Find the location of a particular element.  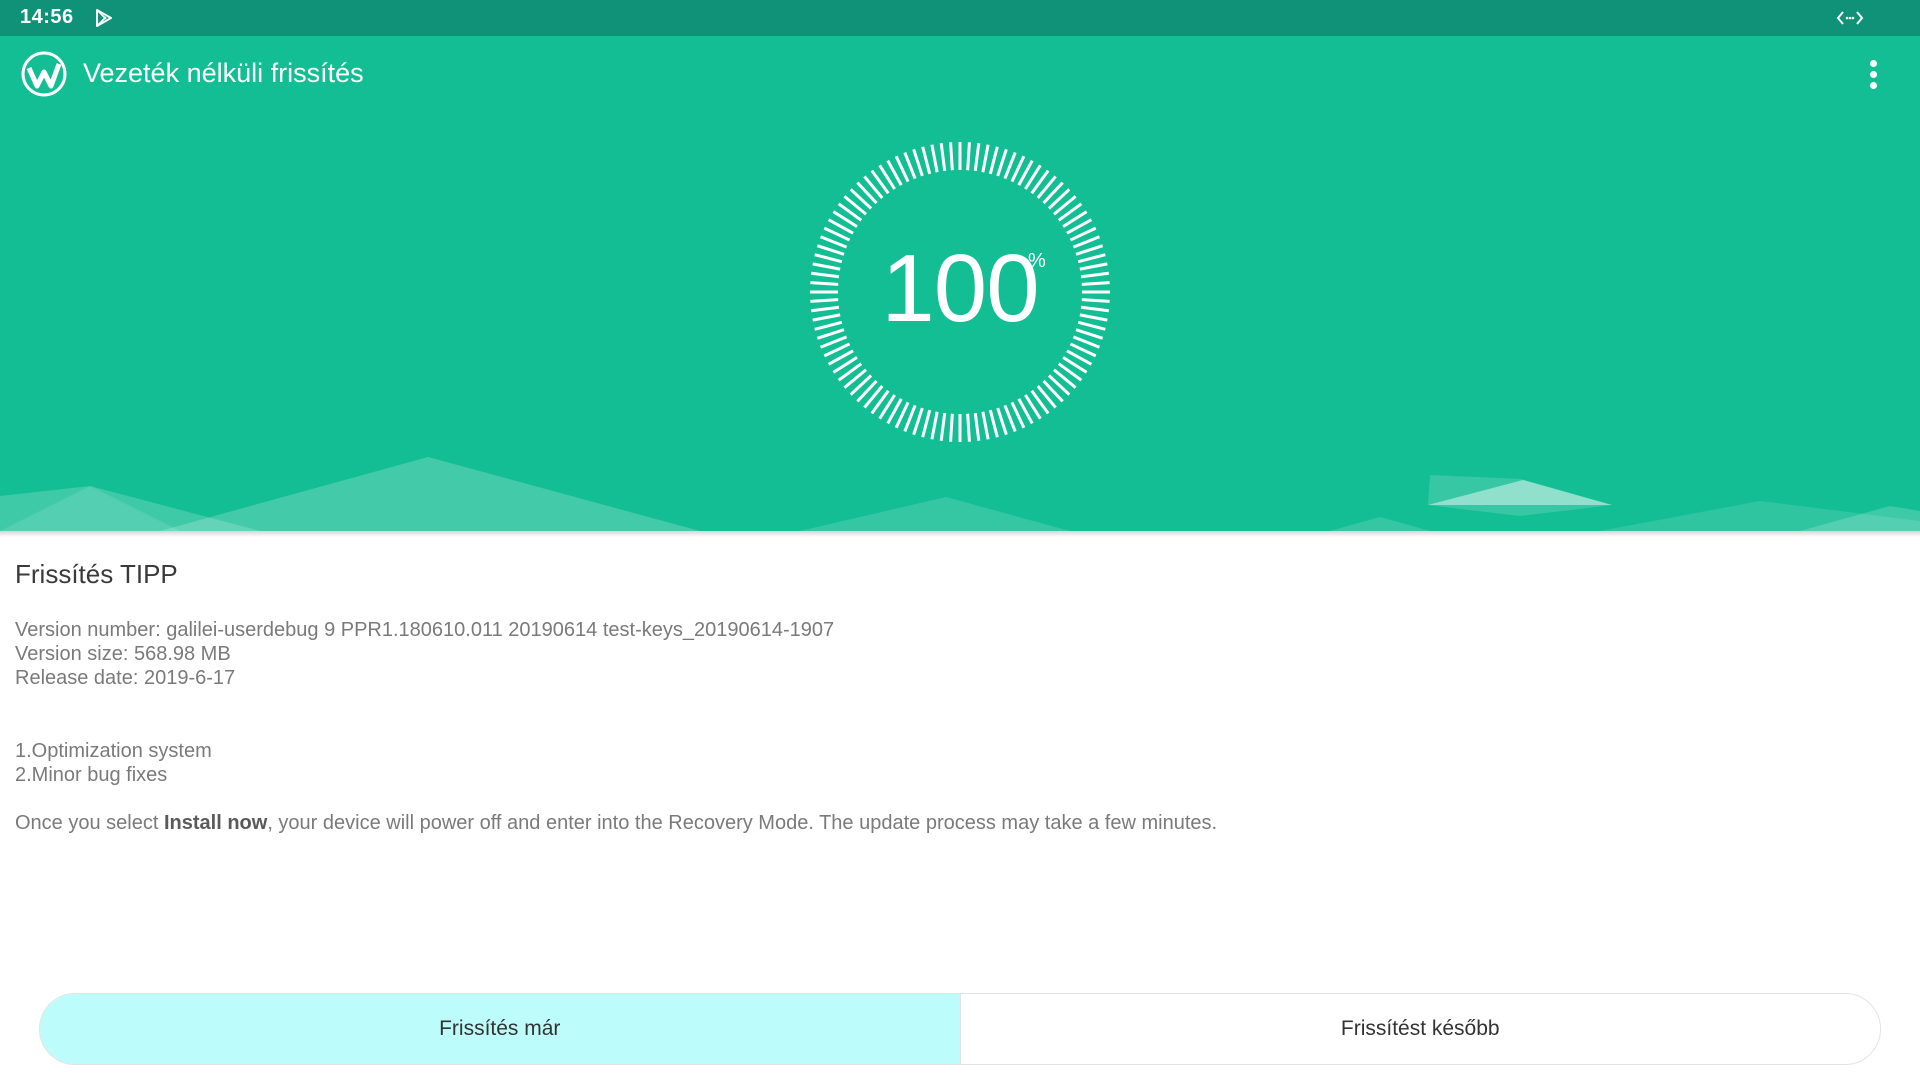

install-note-bold: Install now is located at coordinates (215, 823).